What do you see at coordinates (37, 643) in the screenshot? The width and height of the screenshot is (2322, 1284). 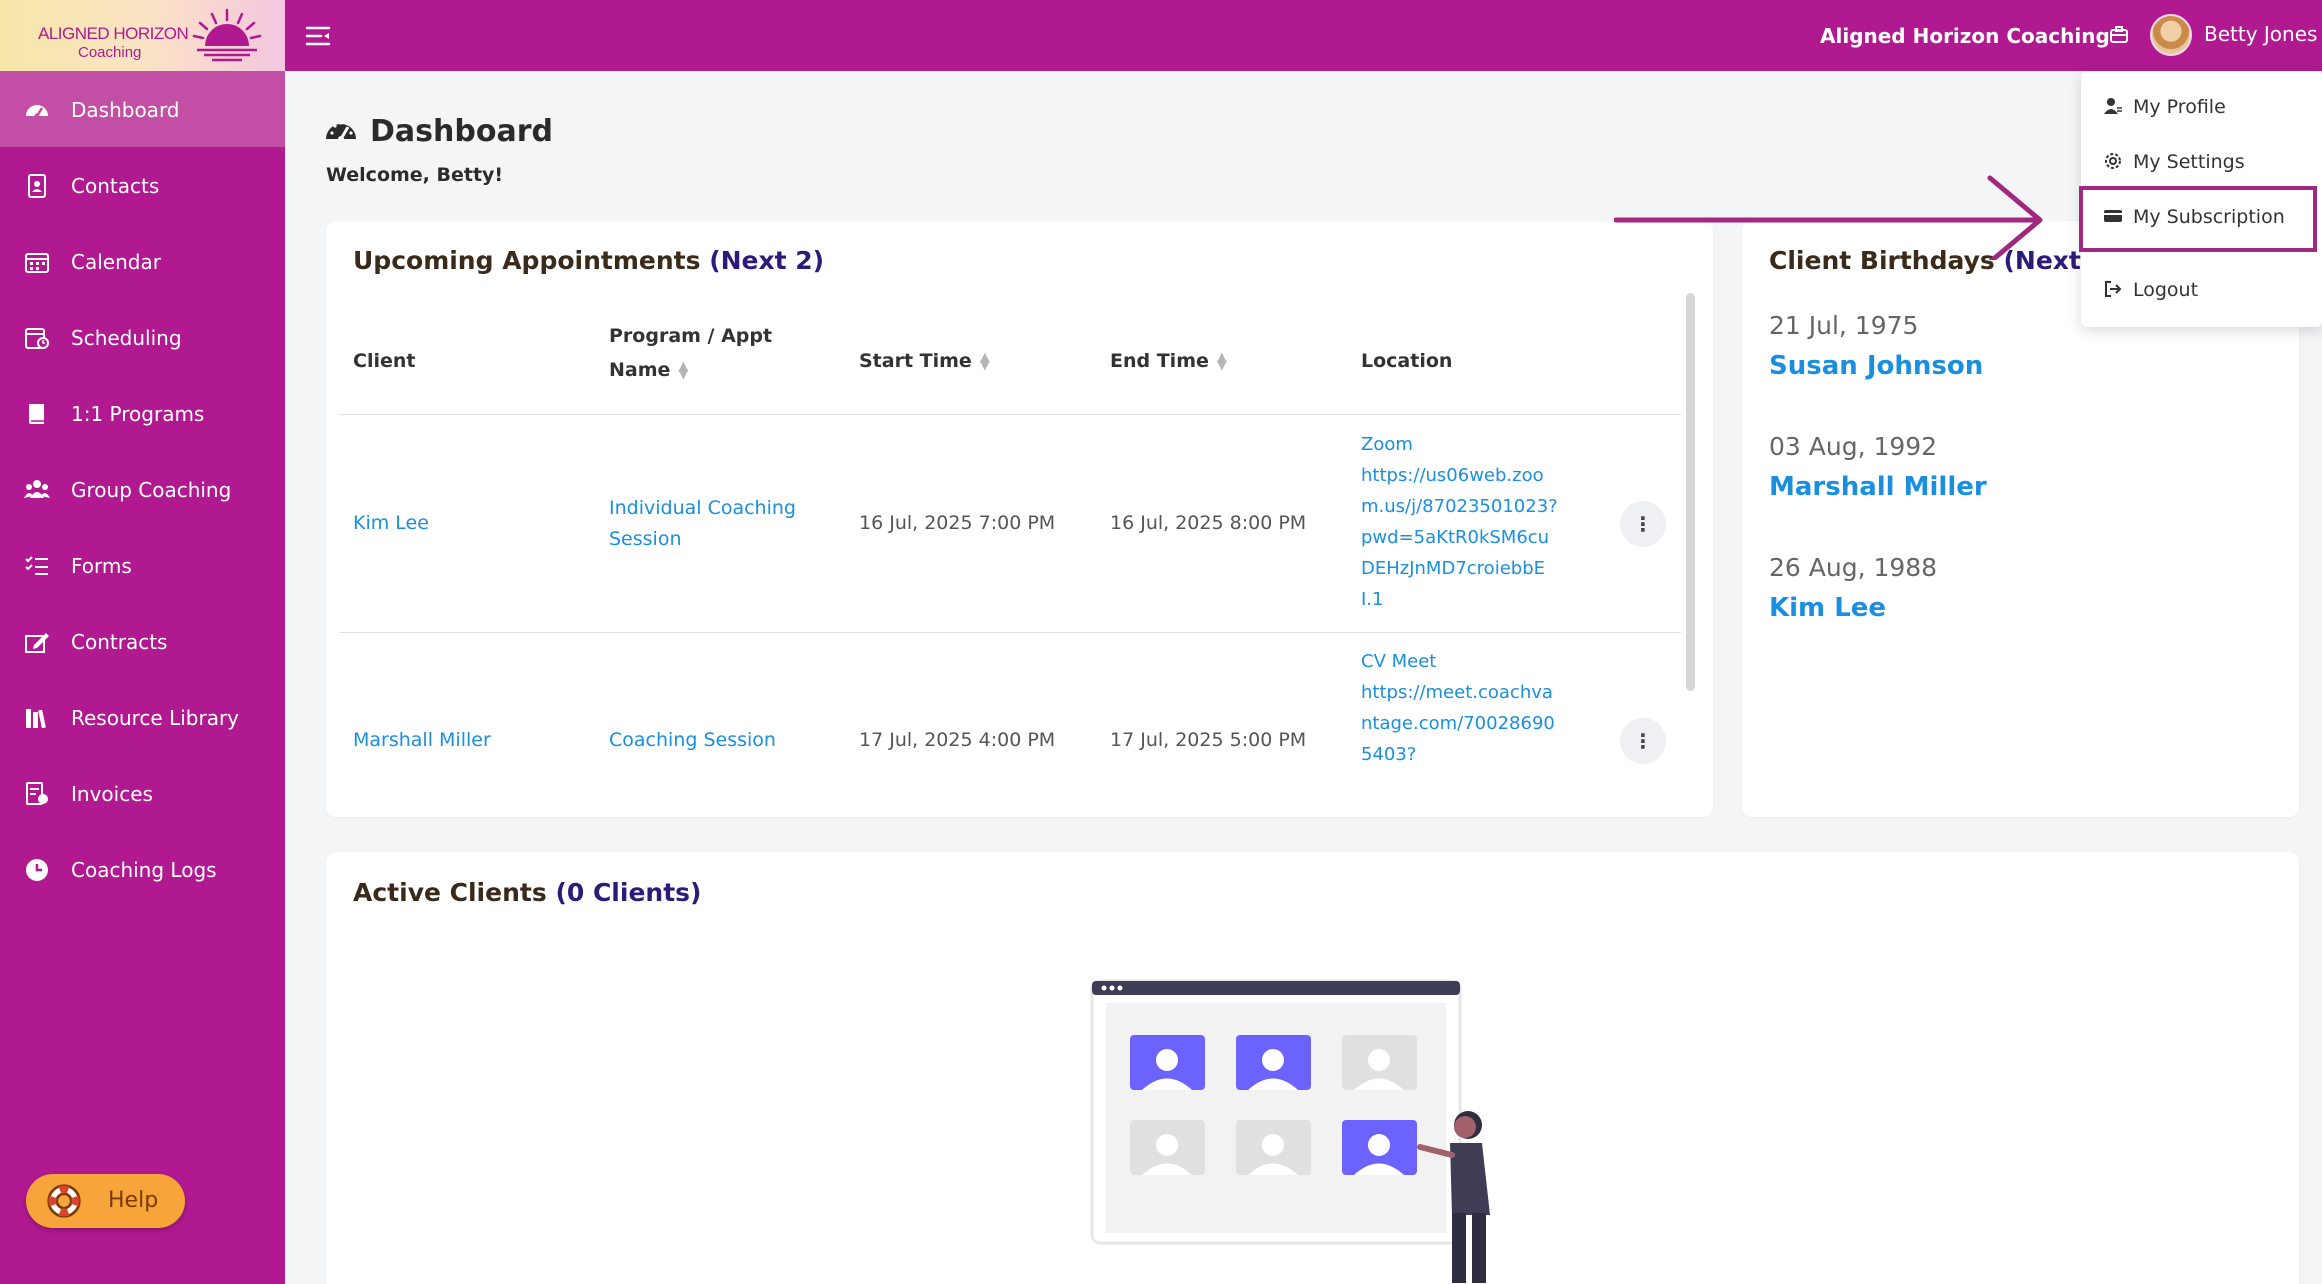 I see `signature-icon` at bounding box center [37, 643].